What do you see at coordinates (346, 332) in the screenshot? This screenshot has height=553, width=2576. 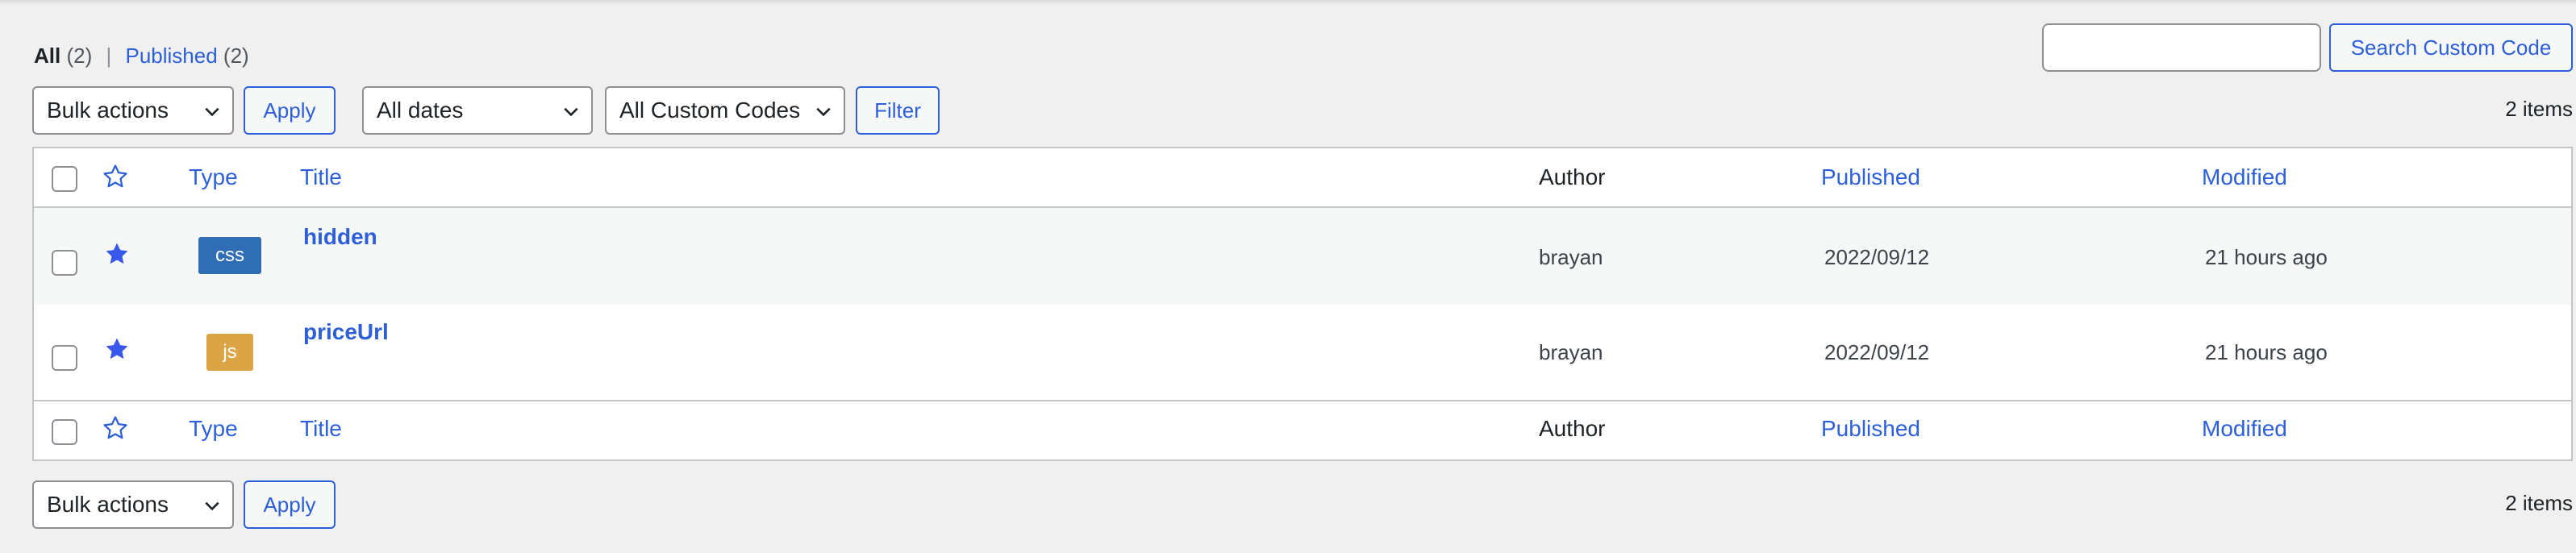 I see `row-title-link: priceUrl` at bounding box center [346, 332].